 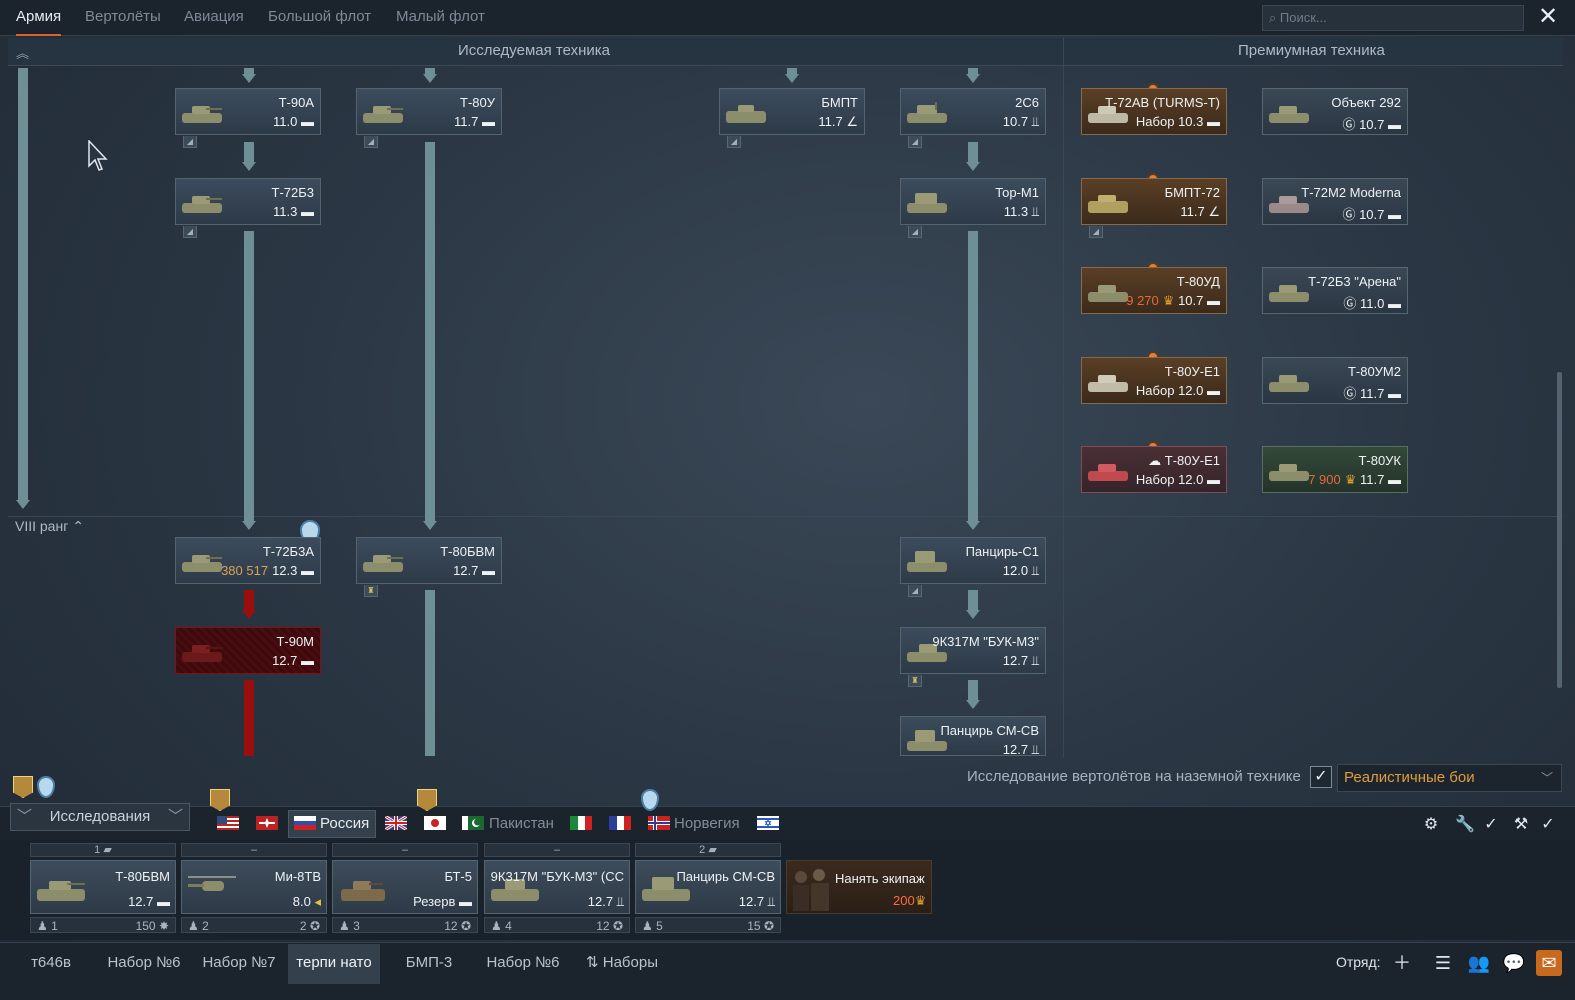 I want to click on britain-flag-icon, so click(x=396, y=823).